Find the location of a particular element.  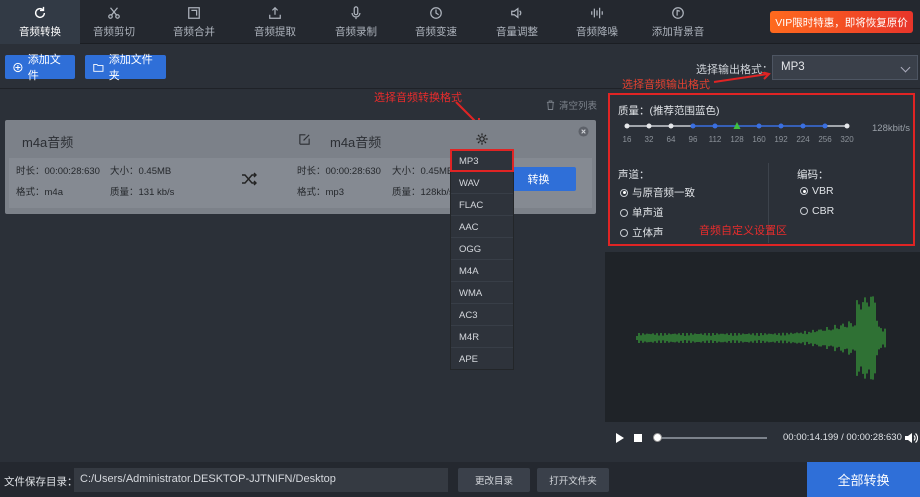

tab-label: 添加背景音 is located at coordinates (678, 31).